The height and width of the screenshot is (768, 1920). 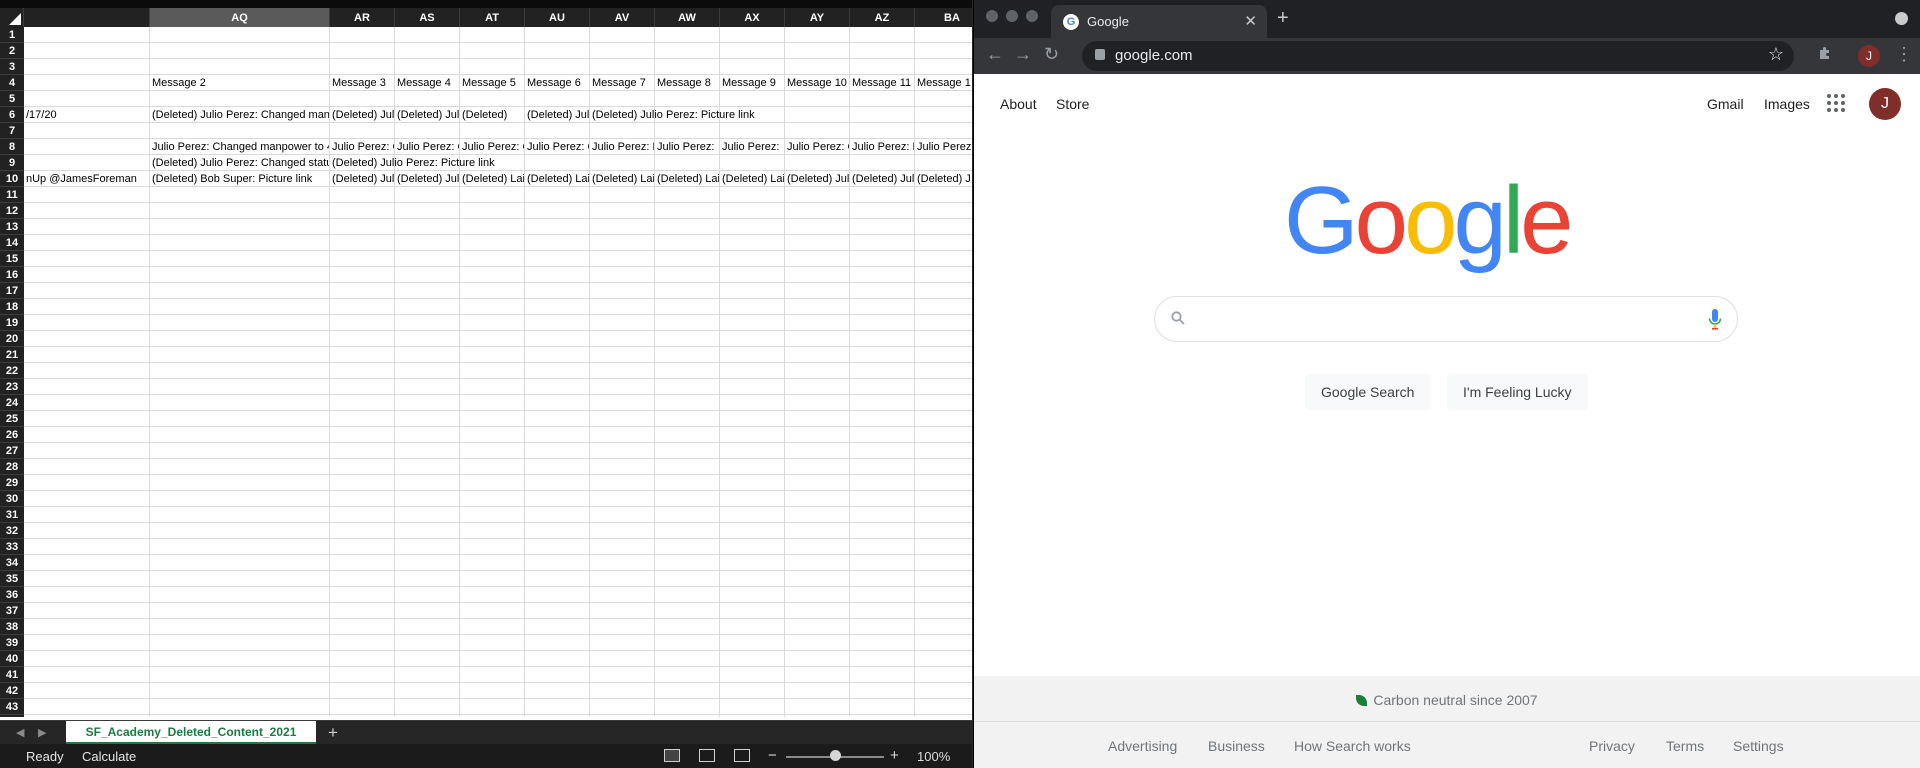 I want to click on add-sheet-button: +, so click(x=333, y=733).